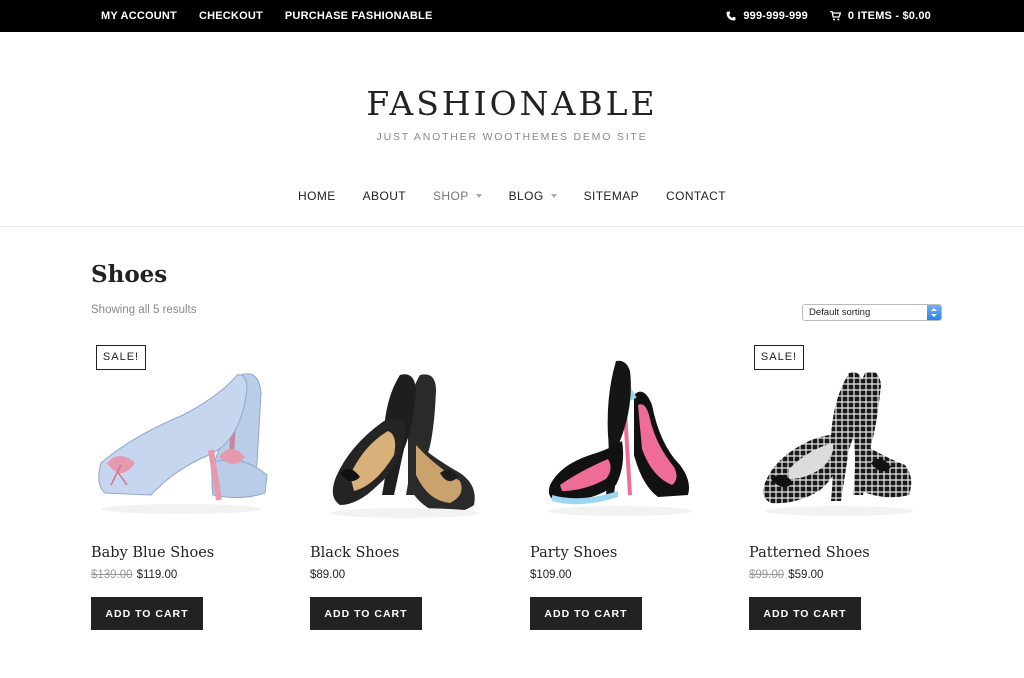 The image size is (1024, 678). Describe the element at coordinates (512, 226) in the screenshot. I see `header-divider` at that location.